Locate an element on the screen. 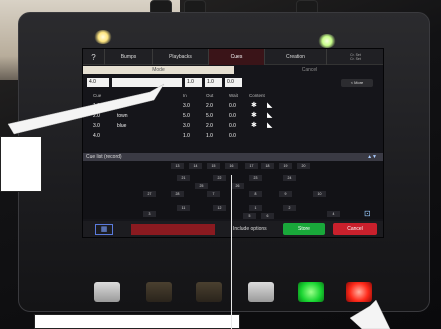  annotation-line is located at coordinates (231, 252).